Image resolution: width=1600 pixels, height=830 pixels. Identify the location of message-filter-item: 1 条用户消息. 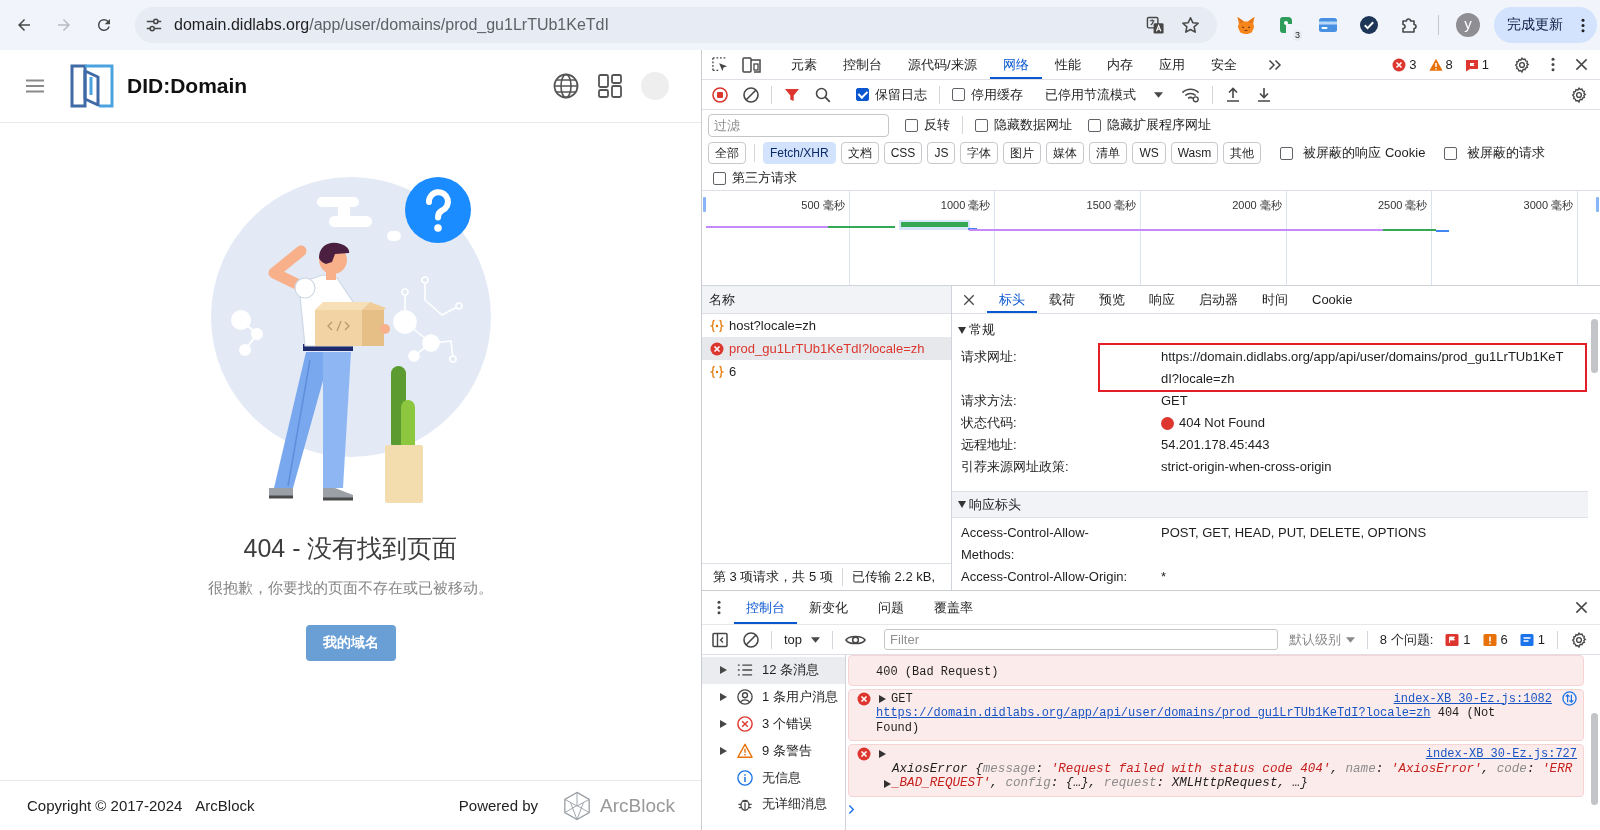
(773, 697).